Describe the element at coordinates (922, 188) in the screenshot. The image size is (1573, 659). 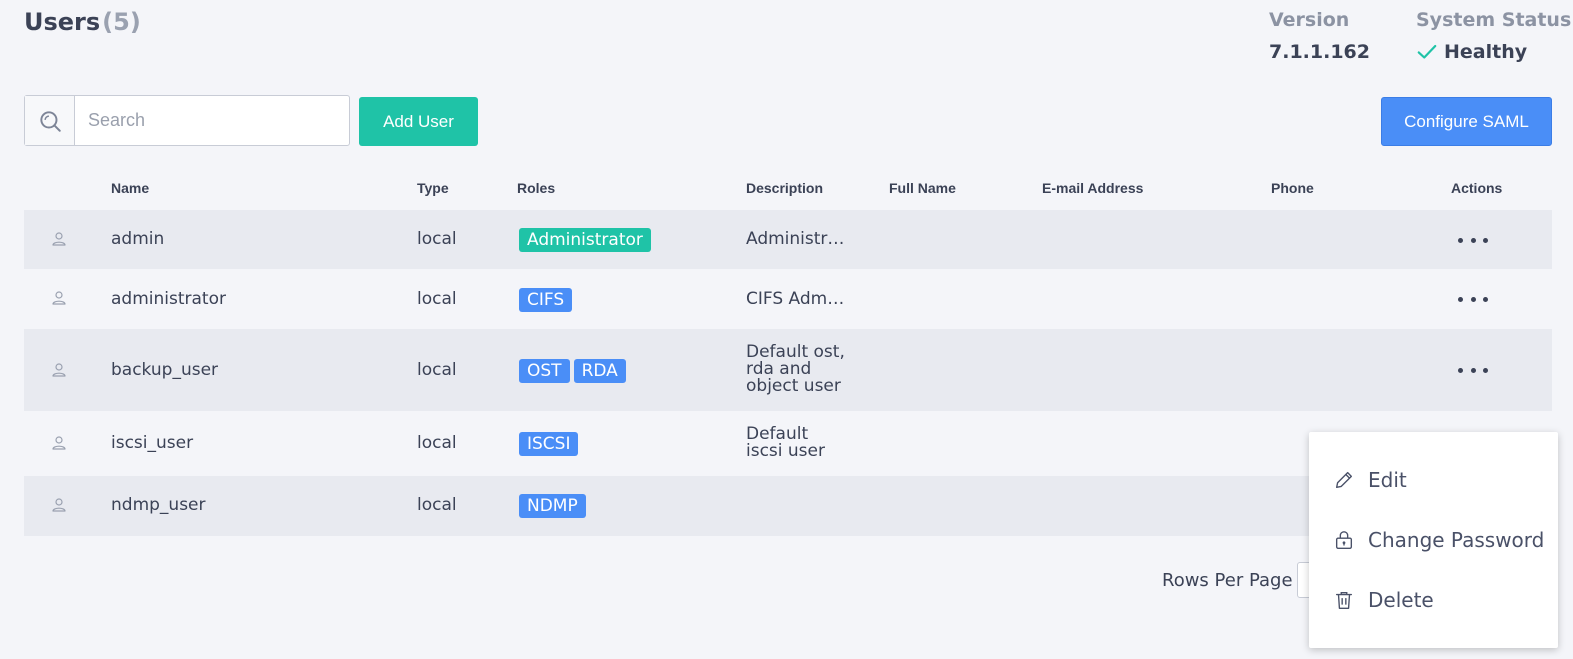
I see `column-header-full-name: Full Name` at that location.